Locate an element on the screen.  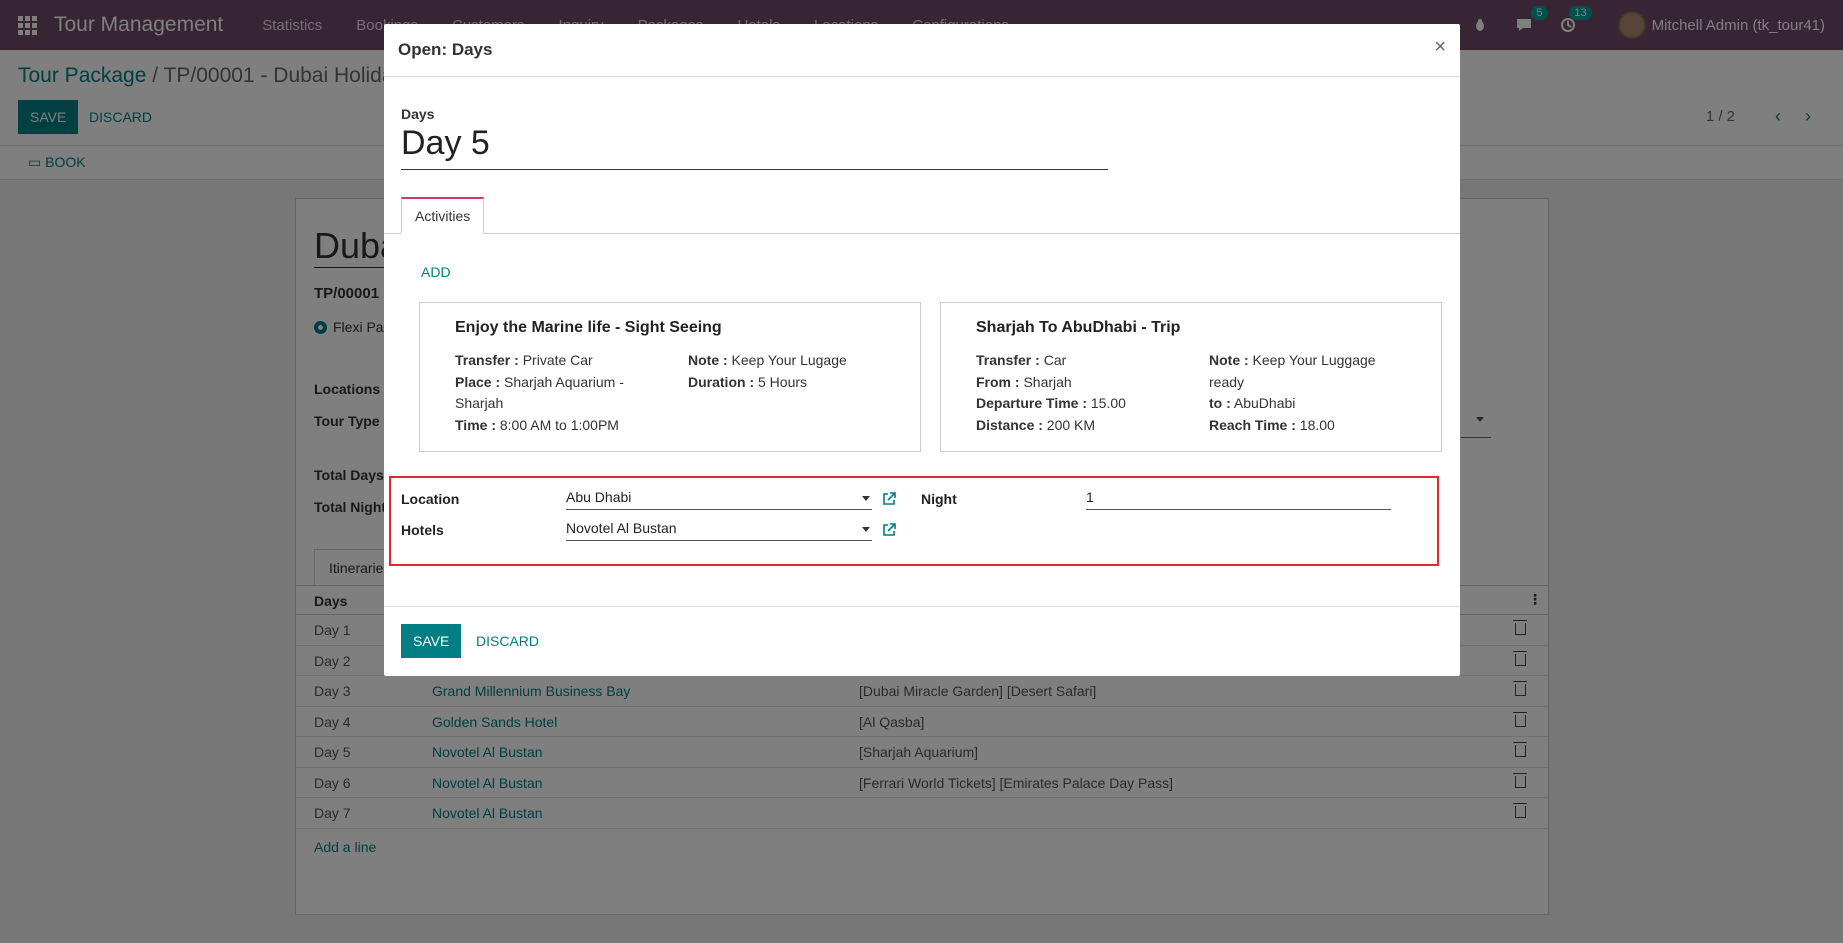
detail-value: Keep Your Lugage is located at coordinates (787, 360).